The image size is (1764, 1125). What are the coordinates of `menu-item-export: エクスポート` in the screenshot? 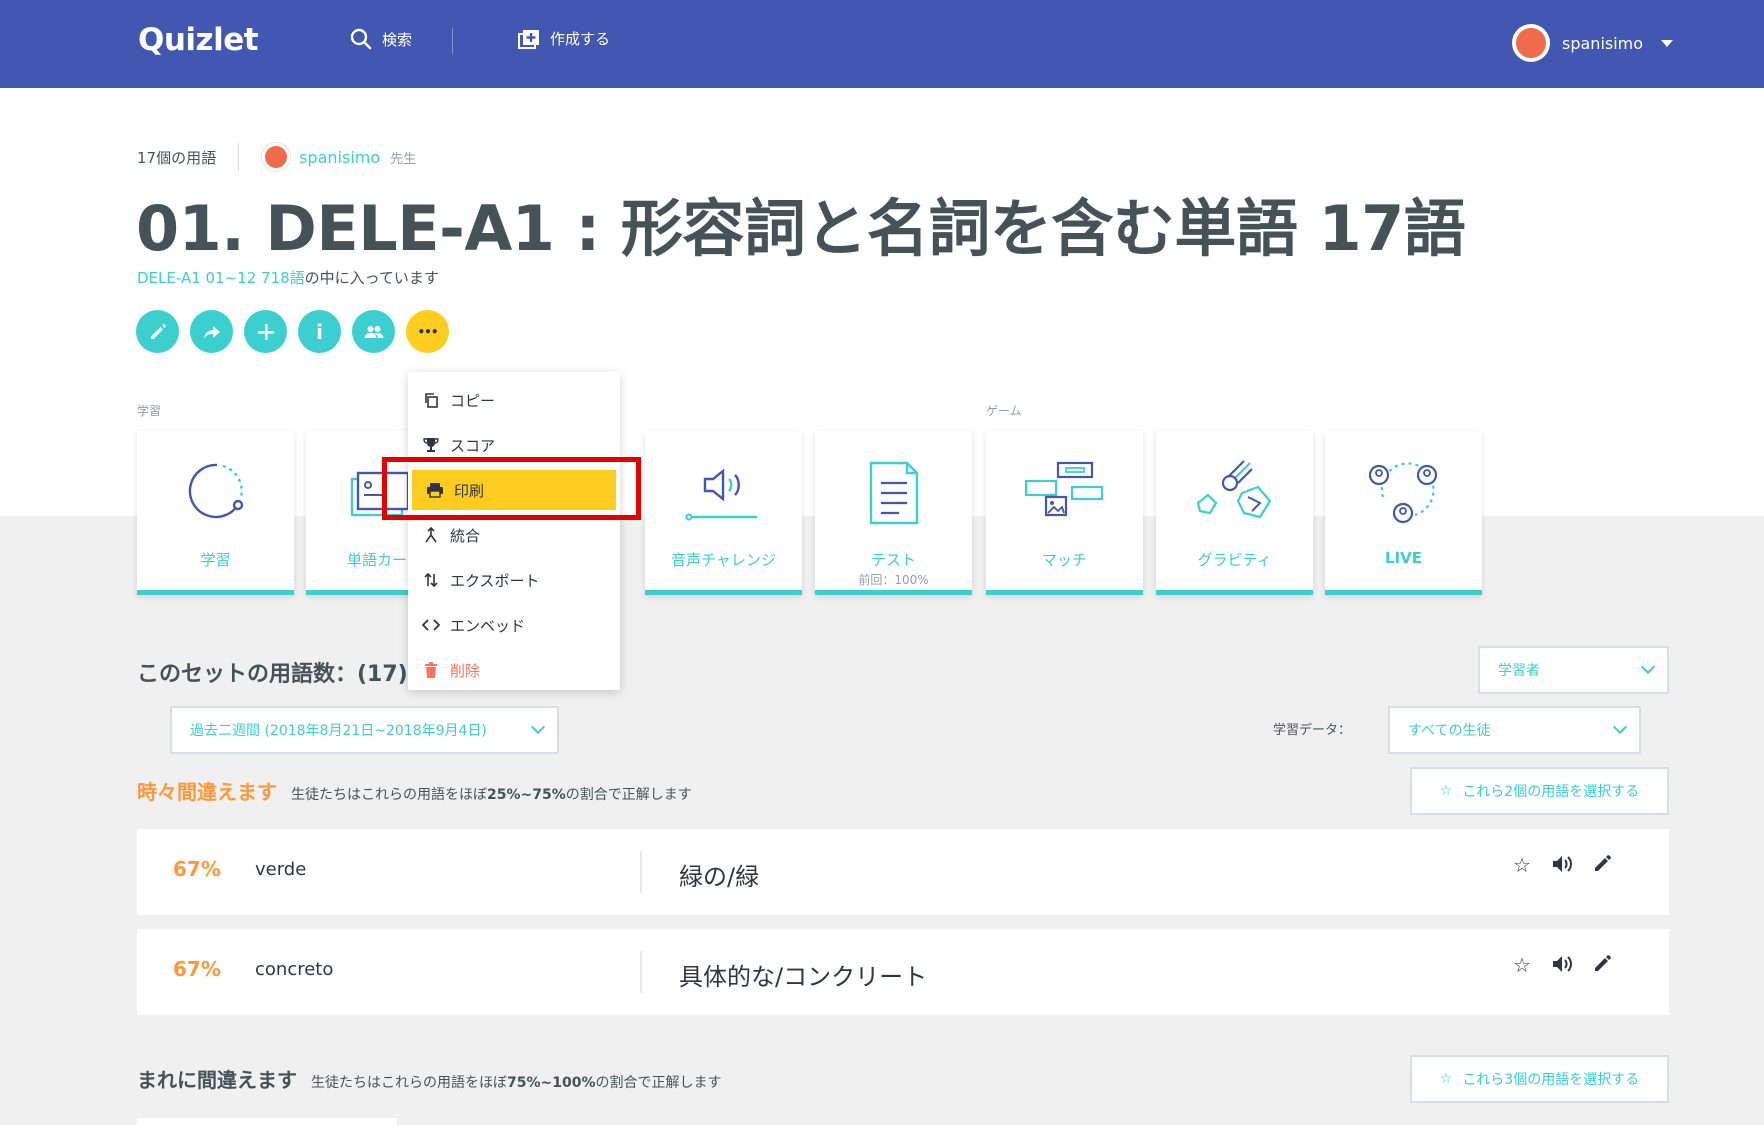 It's located at (514, 580).